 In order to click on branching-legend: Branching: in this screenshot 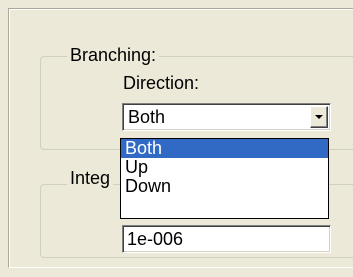, I will do `click(113, 55)`.